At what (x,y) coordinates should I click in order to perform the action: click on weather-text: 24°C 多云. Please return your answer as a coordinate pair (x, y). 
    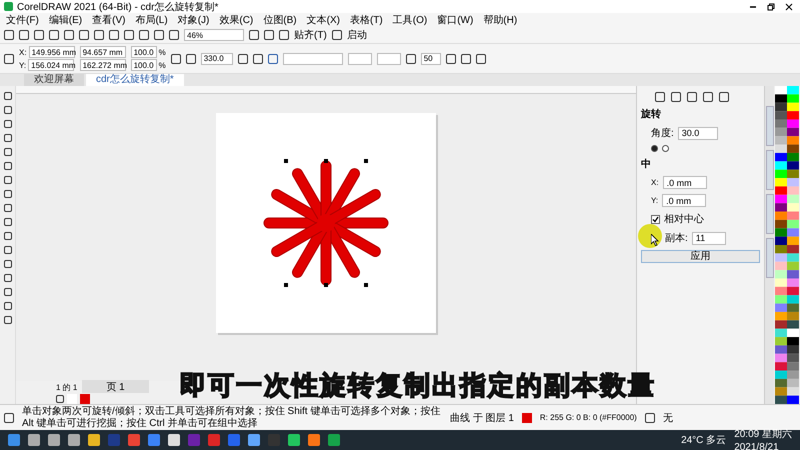
    Looking at the image, I should click on (703, 440).